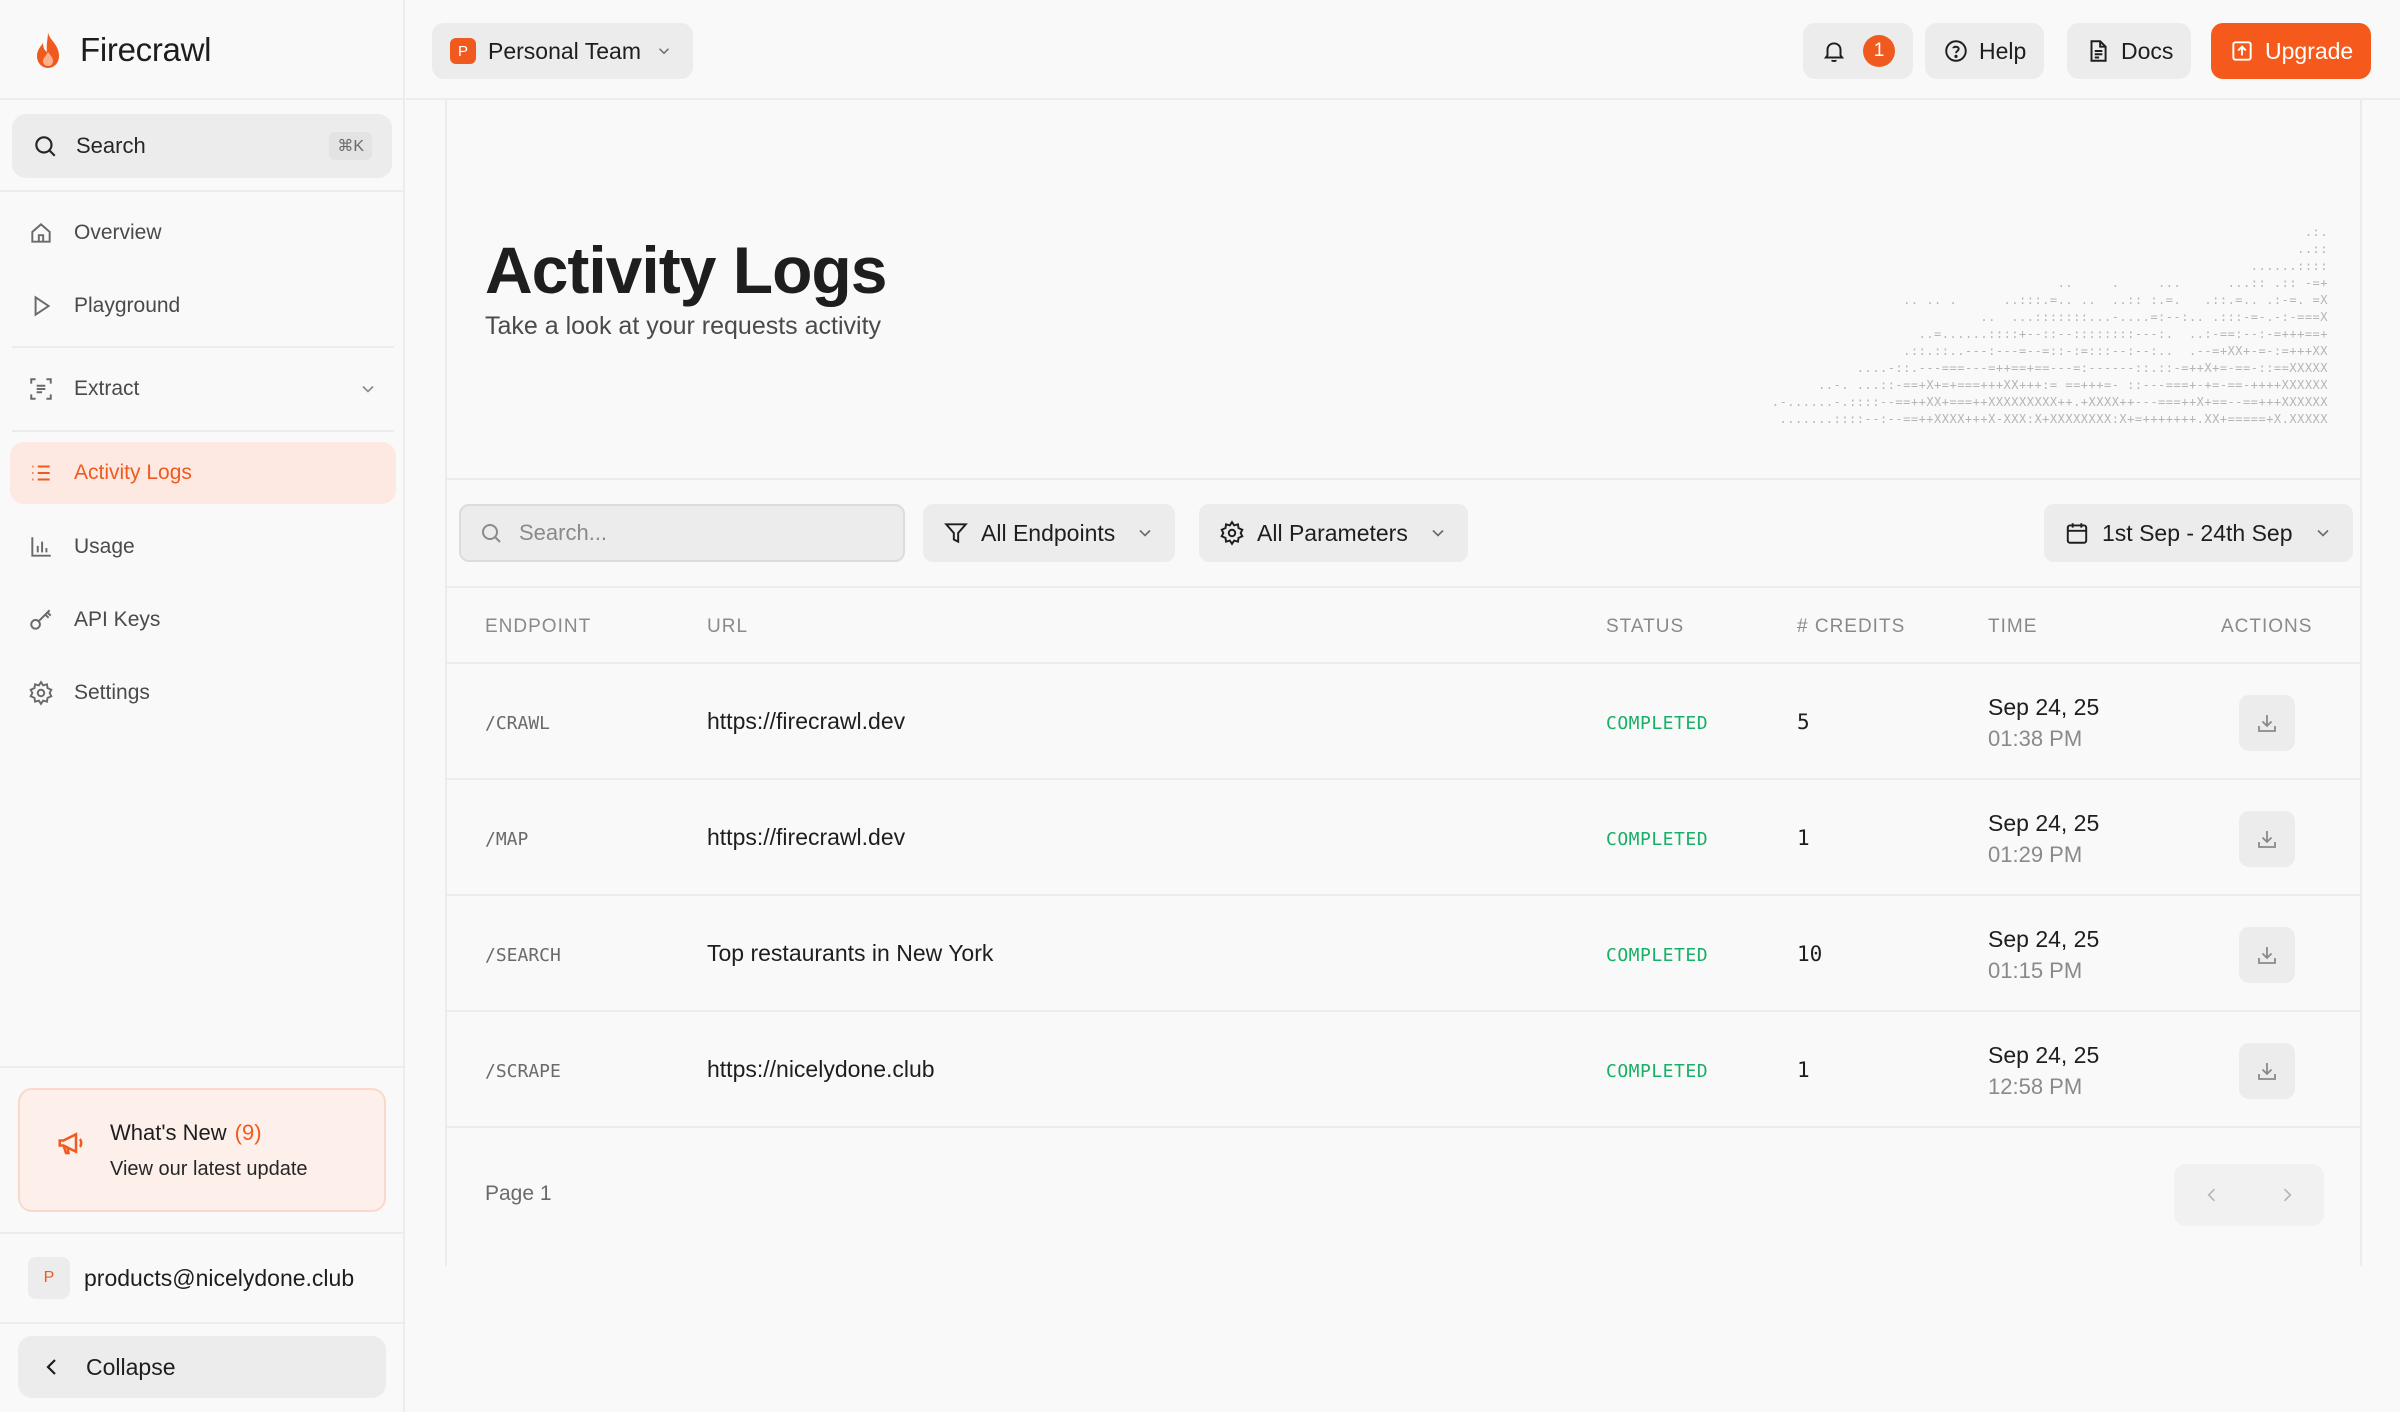  Describe the element at coordinates (202, 1150) in the screenshot. I see `whats-new-card: What's New (9) View our latest update` at that location.